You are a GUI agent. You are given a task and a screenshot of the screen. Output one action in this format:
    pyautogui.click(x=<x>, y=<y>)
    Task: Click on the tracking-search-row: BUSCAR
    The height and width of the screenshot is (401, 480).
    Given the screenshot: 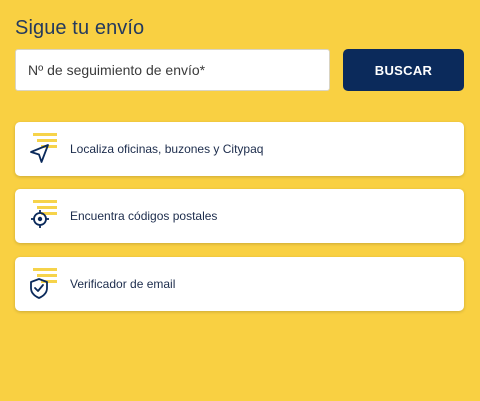 What is the action you would take?
    pyautogui.click(x=239, y=70)
    